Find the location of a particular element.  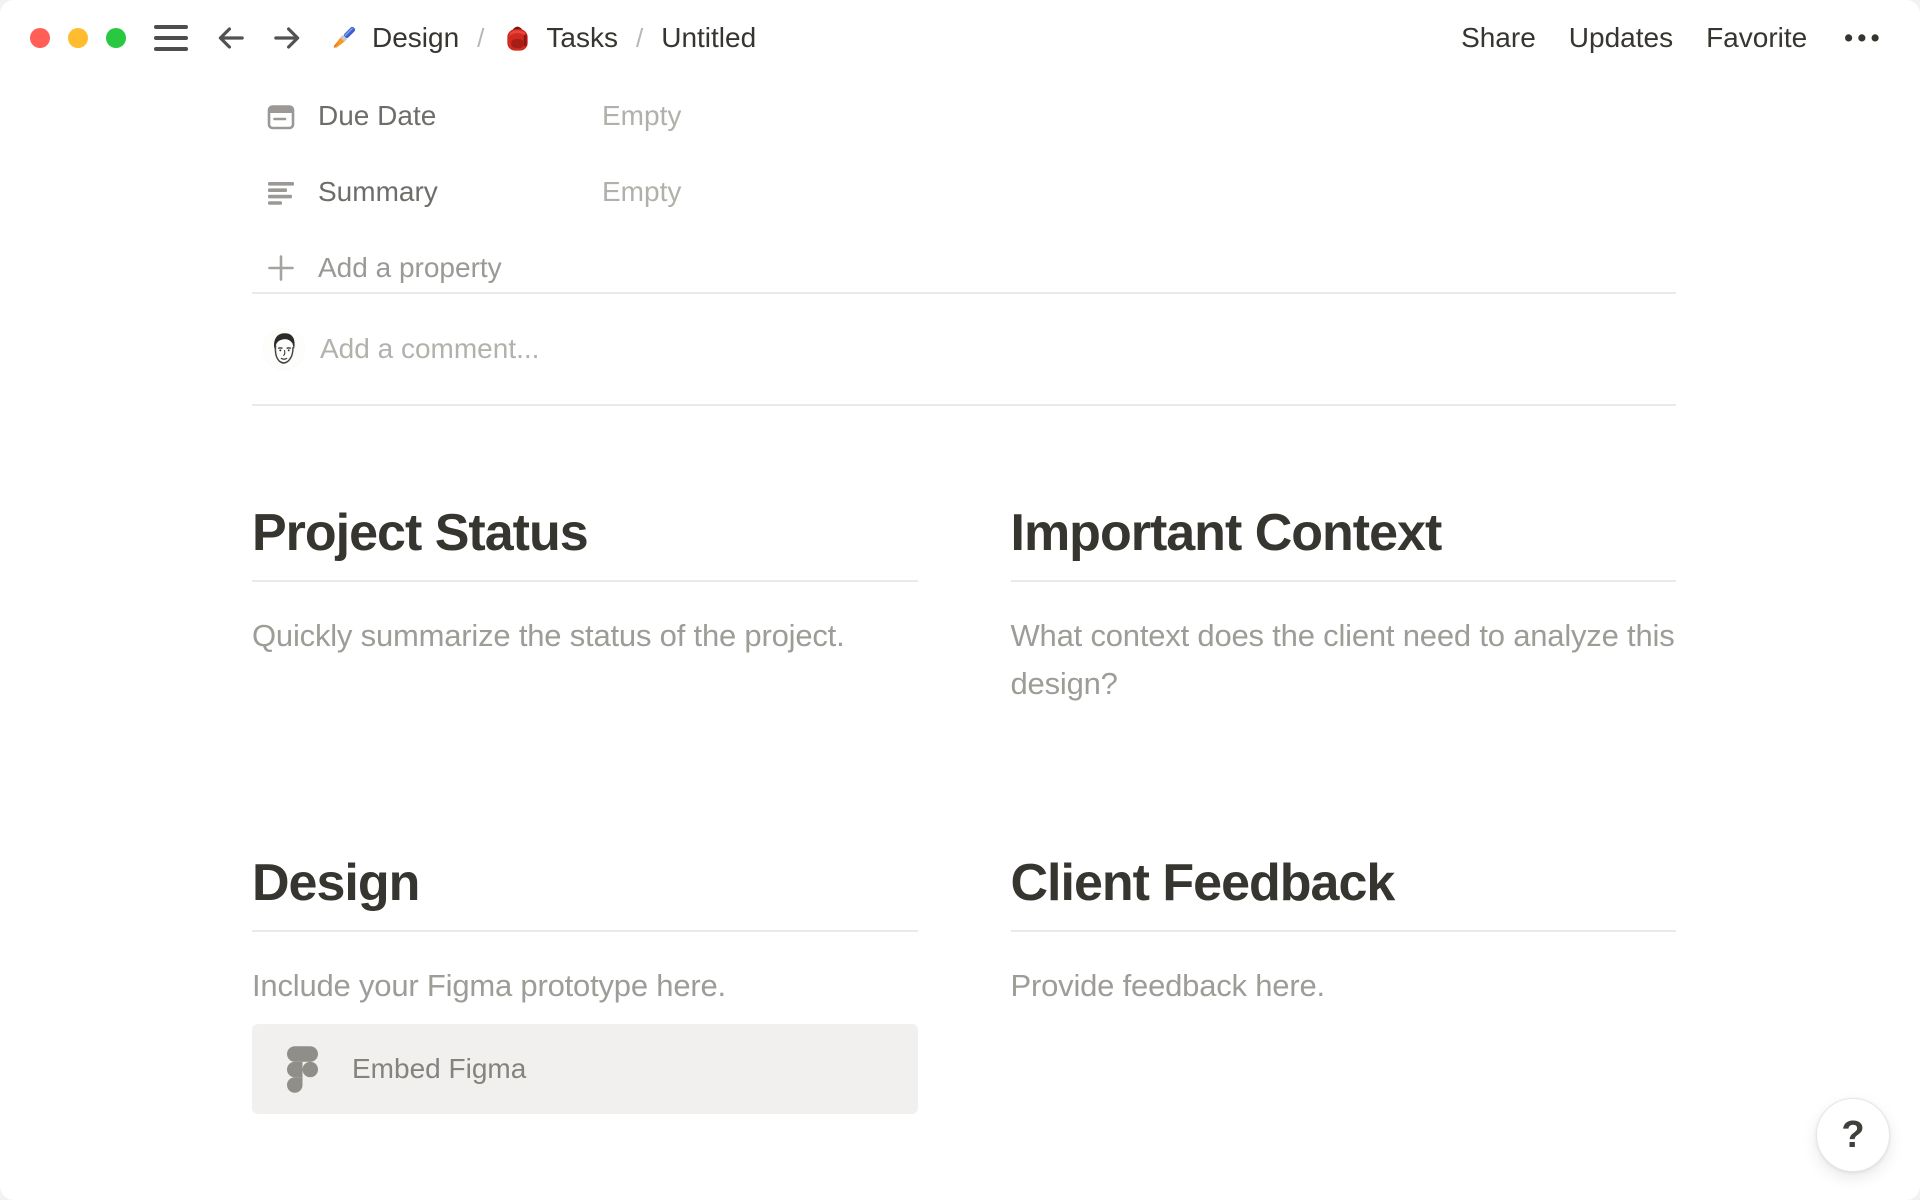

backpack-icon is located at coordinates (517, 38).